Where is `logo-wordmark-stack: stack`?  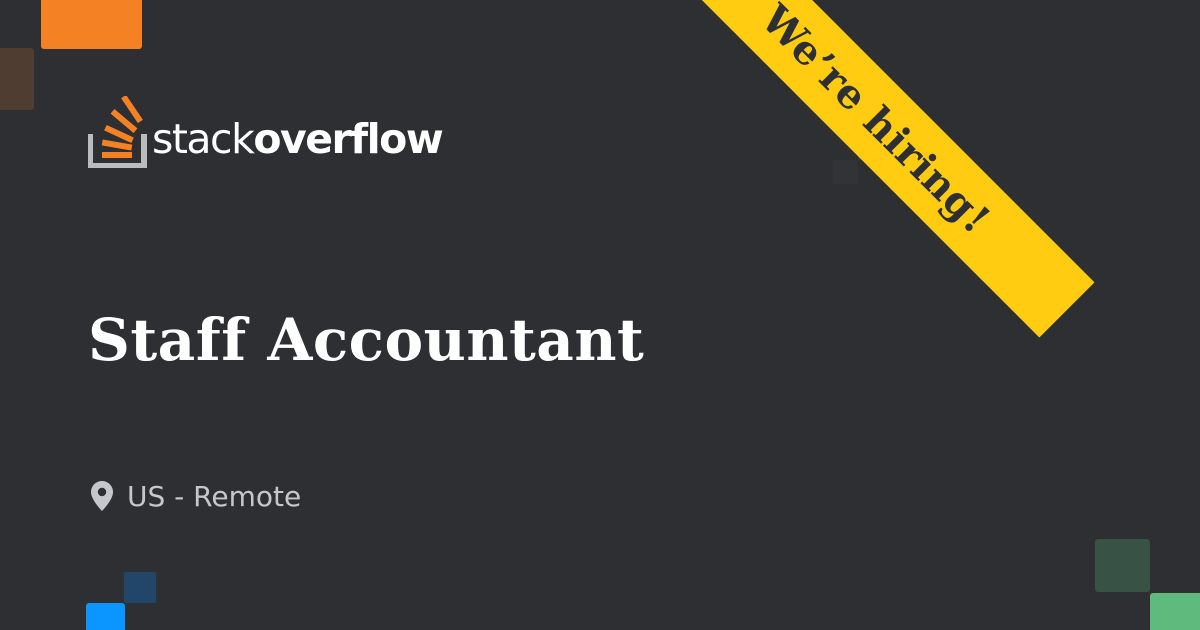
logo-wordmark-stack: stack is located at coordinates (203, 138).